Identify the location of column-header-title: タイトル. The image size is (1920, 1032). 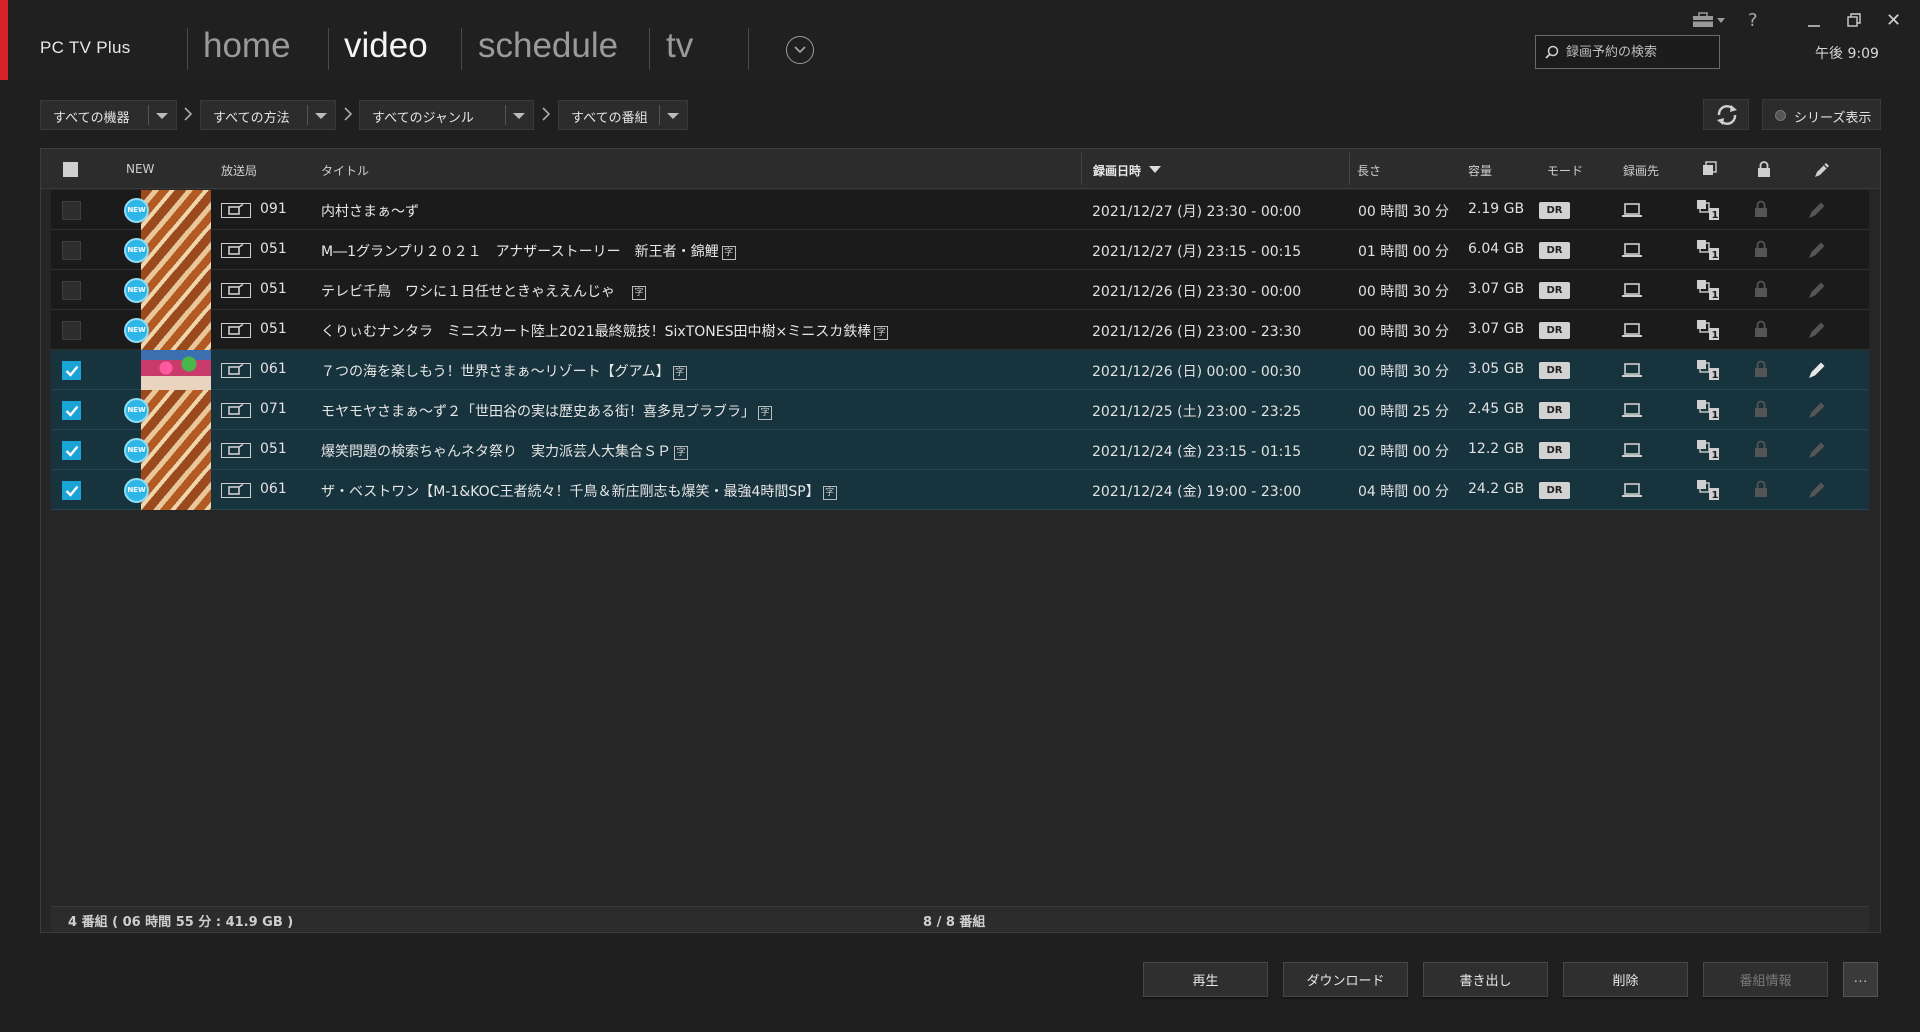
(345, 170).